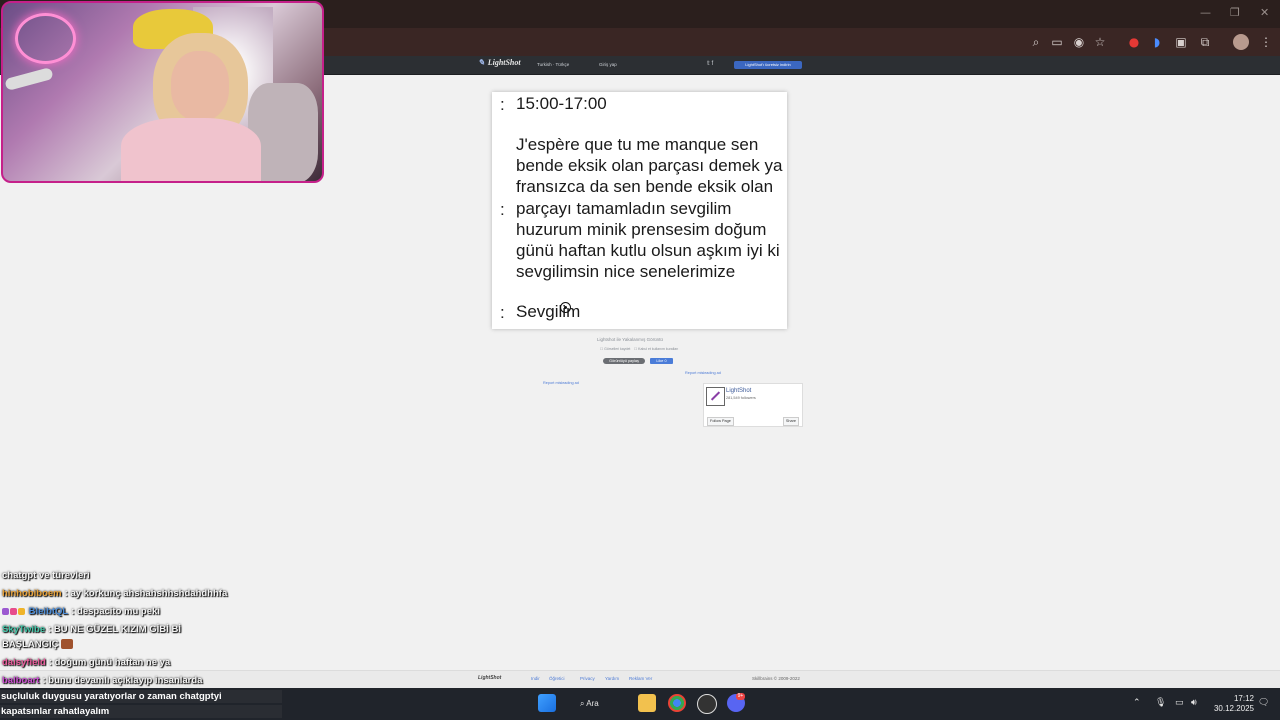 The height and width of the screenshot is (720, 1280). Describe the element at coordinates (535, 678) in the screenshot. I see `footer-link-download: Indir` at that location.